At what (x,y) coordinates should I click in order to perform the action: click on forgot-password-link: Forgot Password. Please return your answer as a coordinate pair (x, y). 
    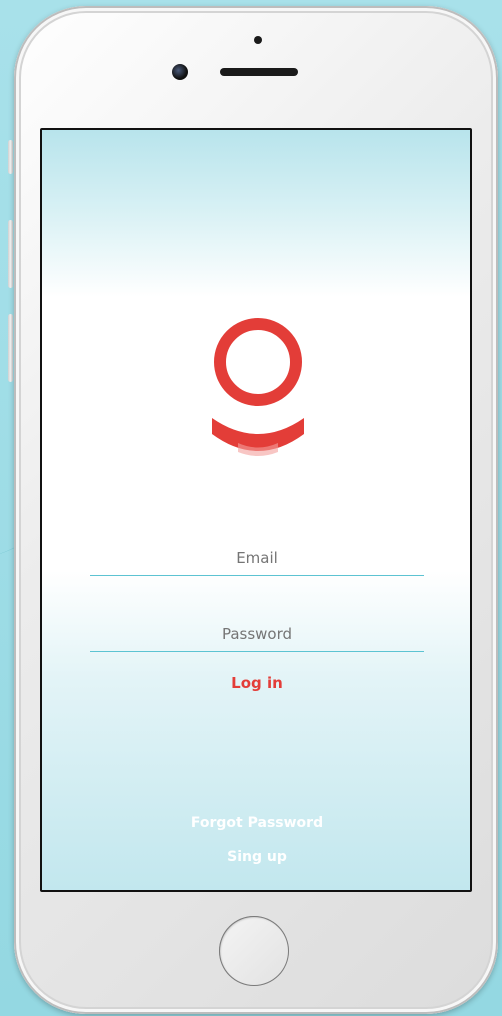
    Looking at the image, I should click on (257, 823).